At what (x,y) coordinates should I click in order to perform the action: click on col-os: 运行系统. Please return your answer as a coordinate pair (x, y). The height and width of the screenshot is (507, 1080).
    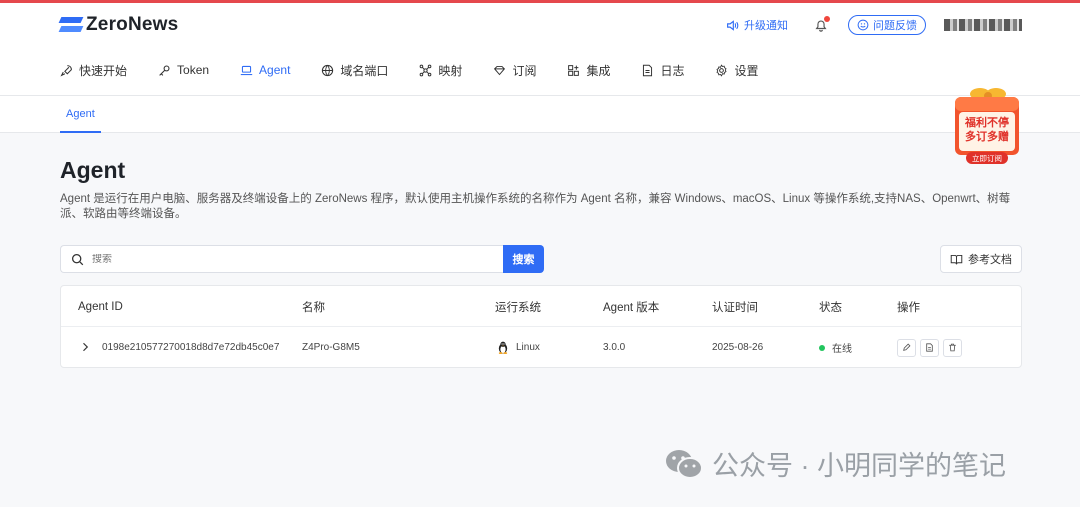
    Looking at the image, I should click on (518, 306).